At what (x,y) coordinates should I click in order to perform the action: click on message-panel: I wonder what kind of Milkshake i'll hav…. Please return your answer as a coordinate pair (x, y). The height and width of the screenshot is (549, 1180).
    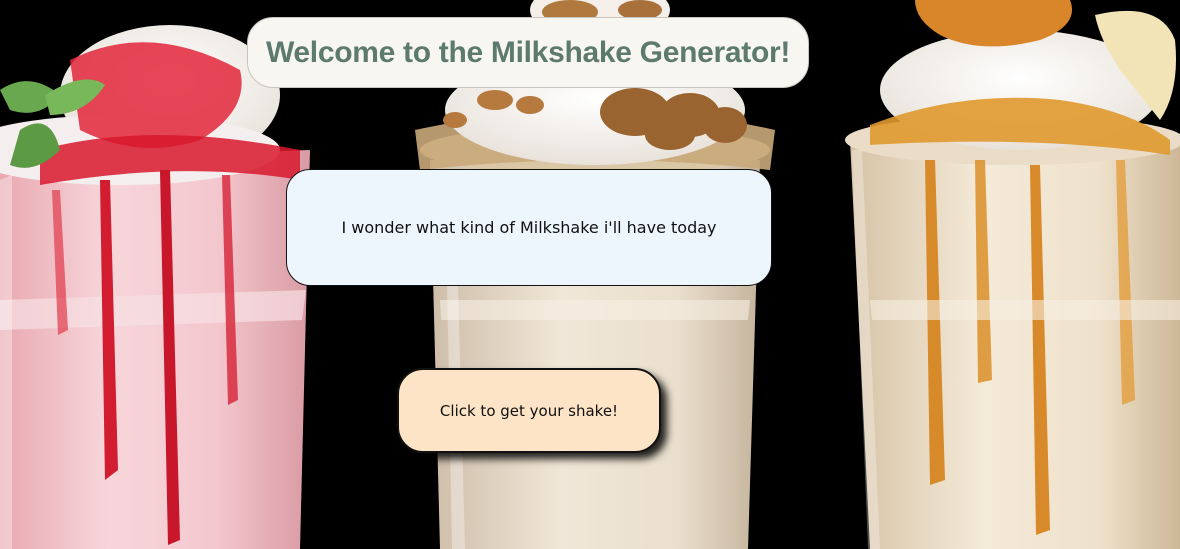
    Looking at the image, I should click on (529, 227).